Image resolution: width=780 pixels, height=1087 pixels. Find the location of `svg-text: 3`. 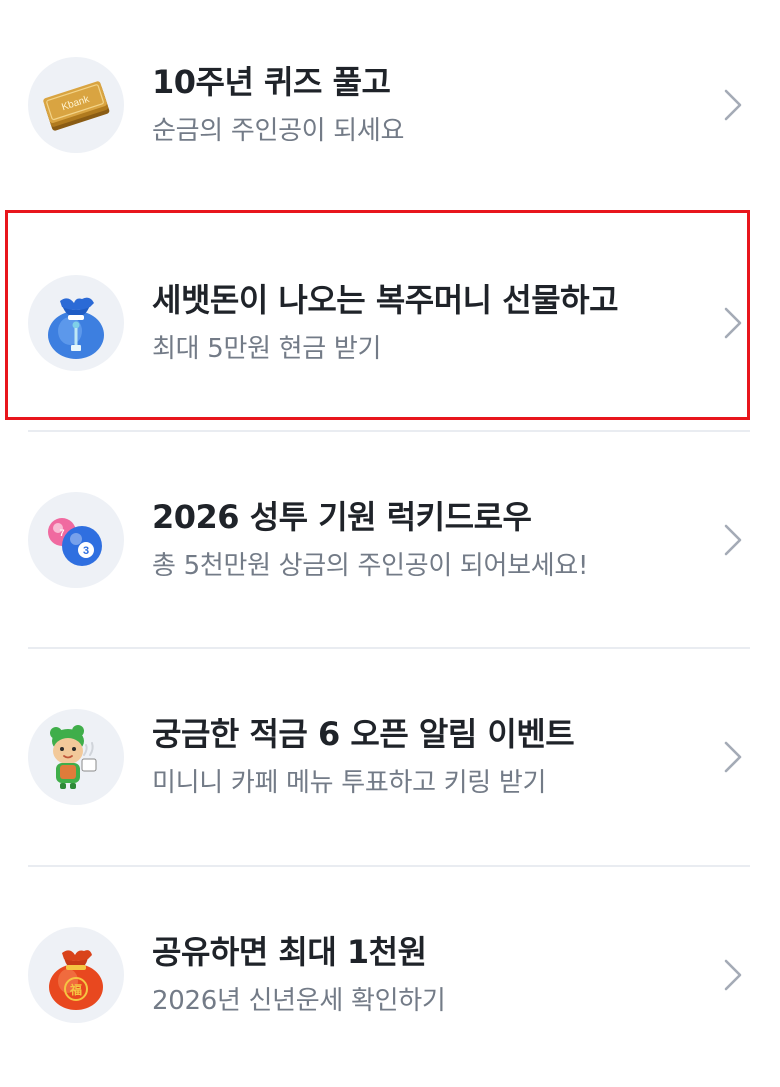

svg-text: 3 is located at coordinates (86, 551).